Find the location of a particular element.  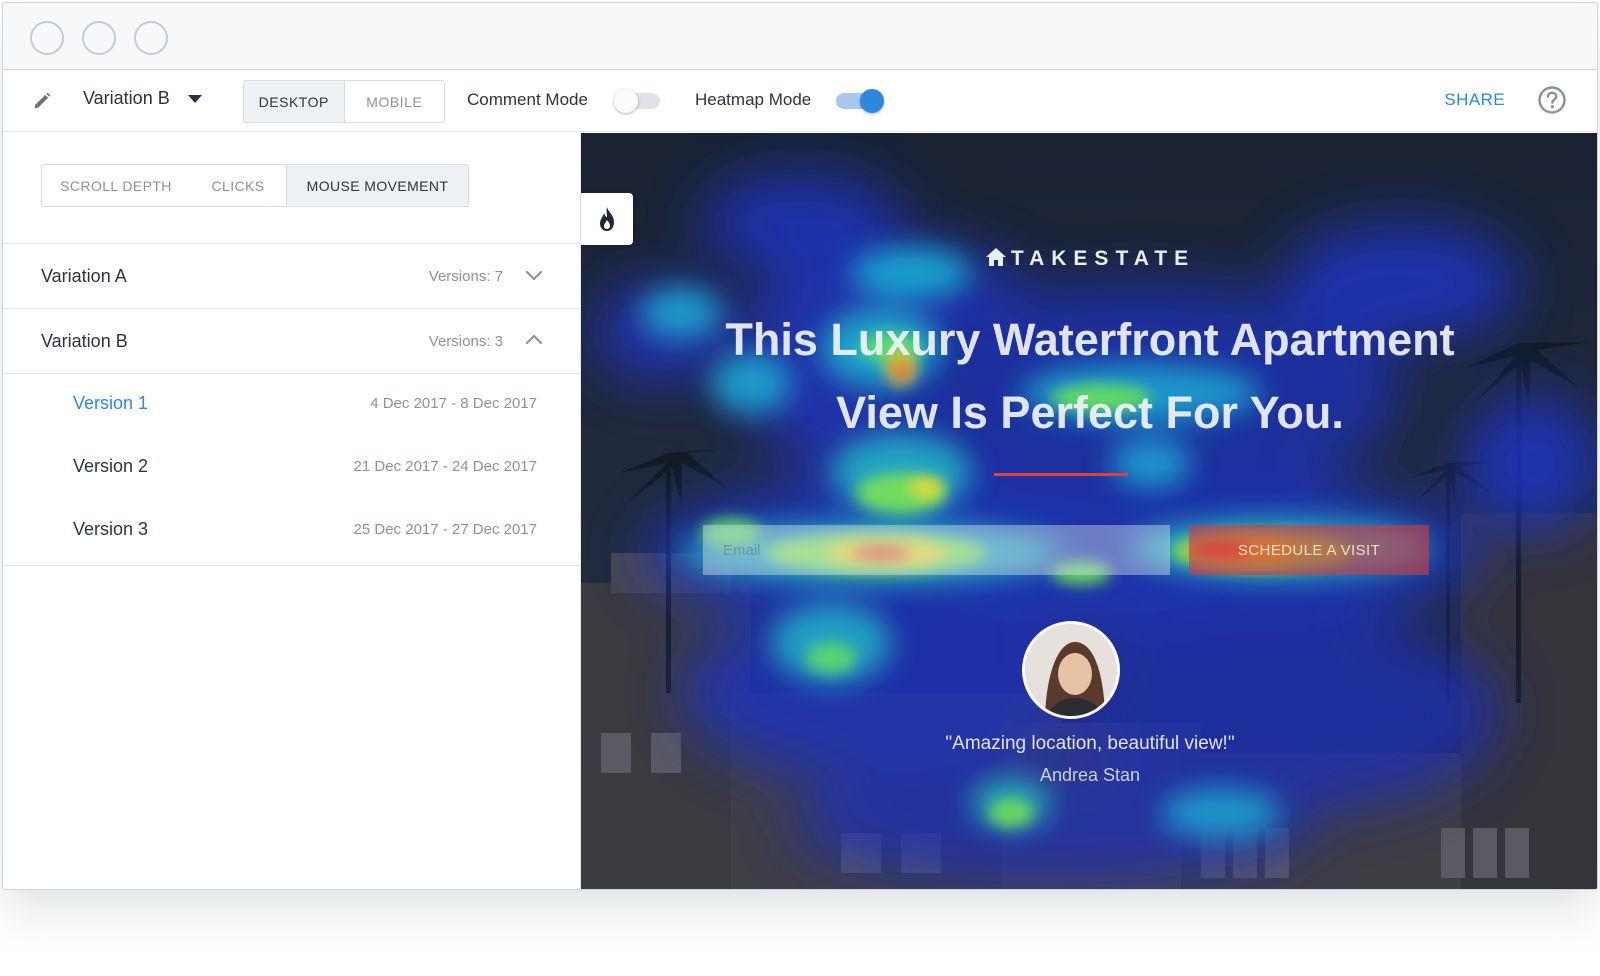

metric-tabs: SCROLL DEPTH CLICKS MOUSE MOVEMENT is located at coordinates (255, 185).